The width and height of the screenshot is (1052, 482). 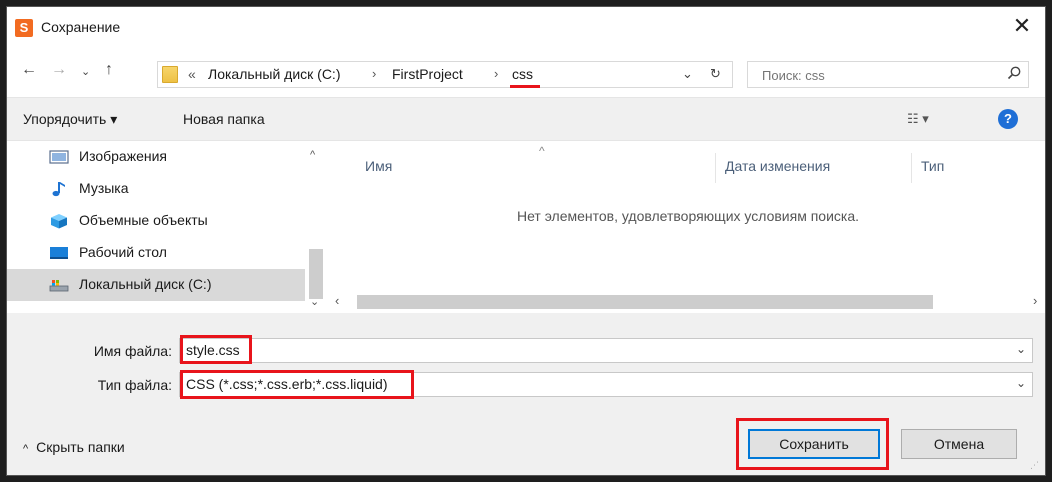 I want to click on arrow-up-icon: ↑, so click(x=109, y=69).